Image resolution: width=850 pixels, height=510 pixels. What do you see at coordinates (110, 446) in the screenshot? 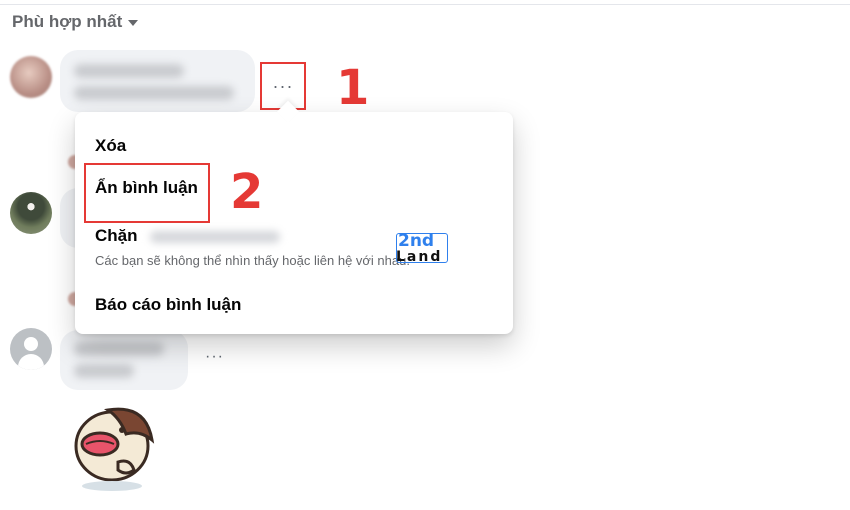
I see `sticker-icon` at bounding box center [110, 446].